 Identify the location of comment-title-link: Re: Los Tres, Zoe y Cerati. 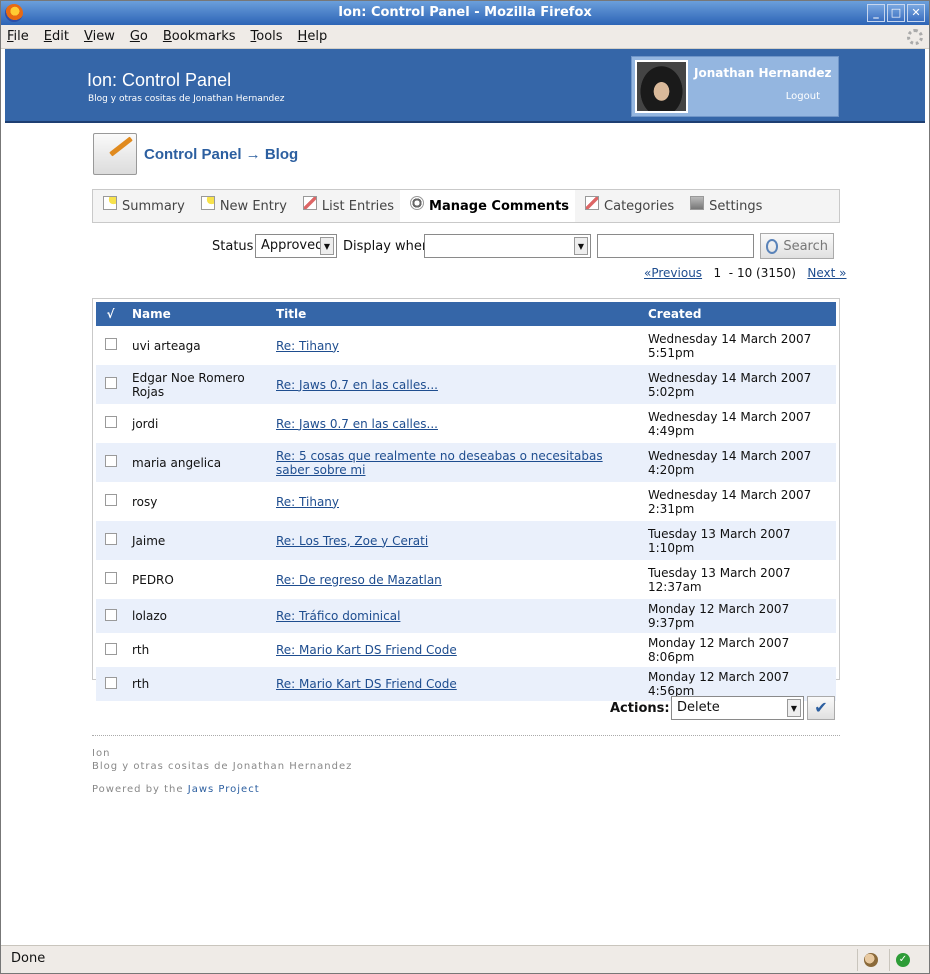
(352, 541).